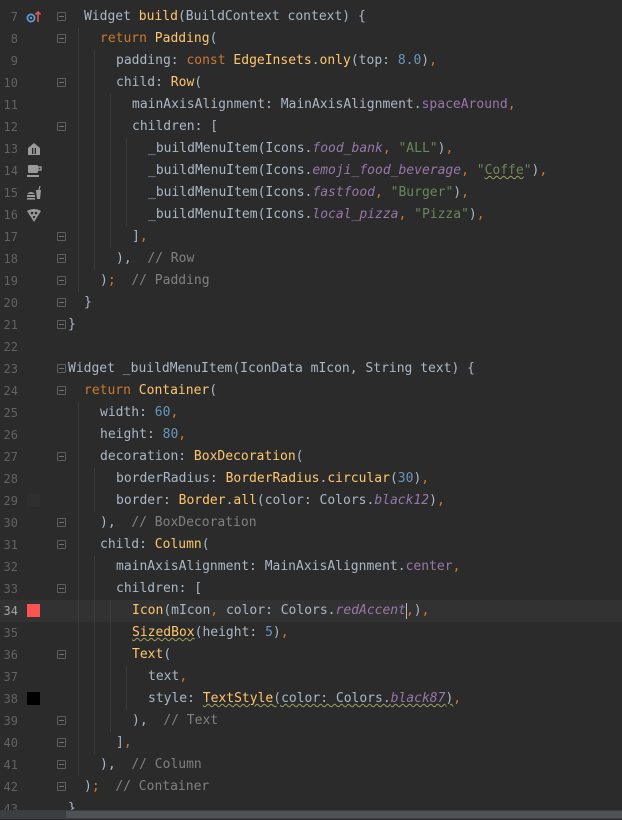  What do you see at coordinates (143, 435) in the screenshot?
I see `code-text: height: 80,` at bounding box center [143, 435].